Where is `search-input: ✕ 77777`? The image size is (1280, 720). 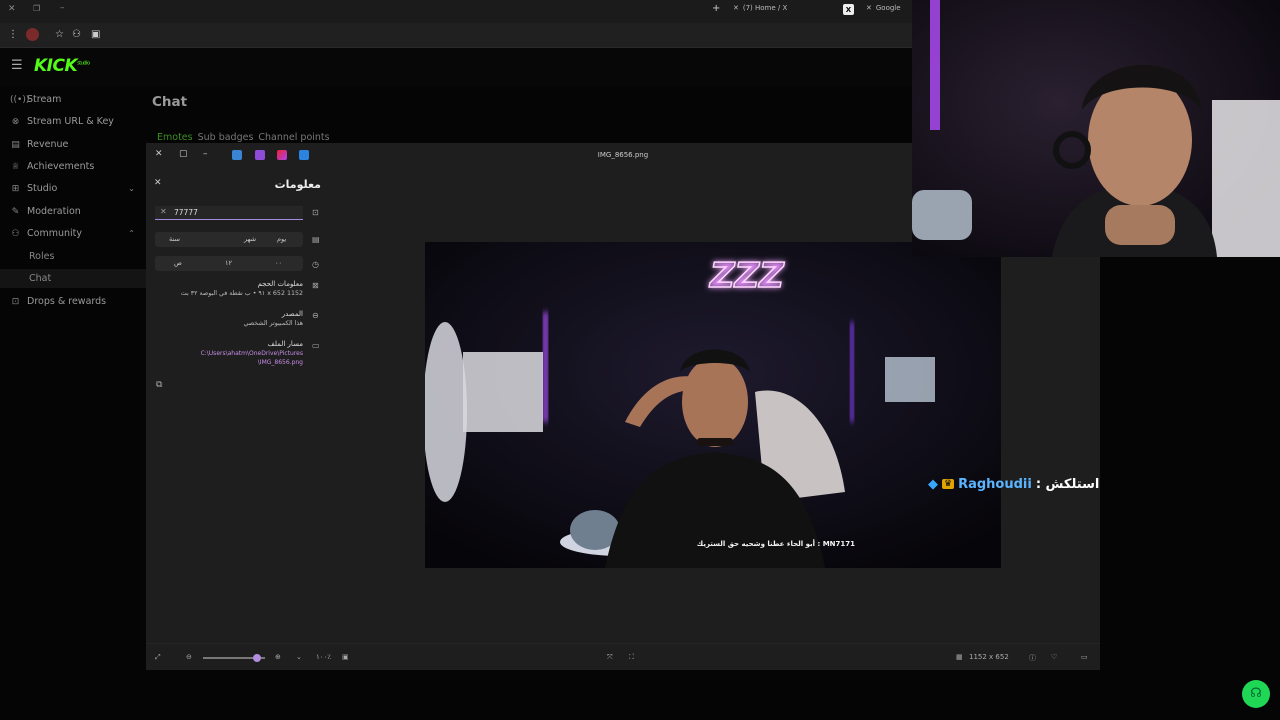
search-input: ✕ 77777 is located at coordinates (229, 213).